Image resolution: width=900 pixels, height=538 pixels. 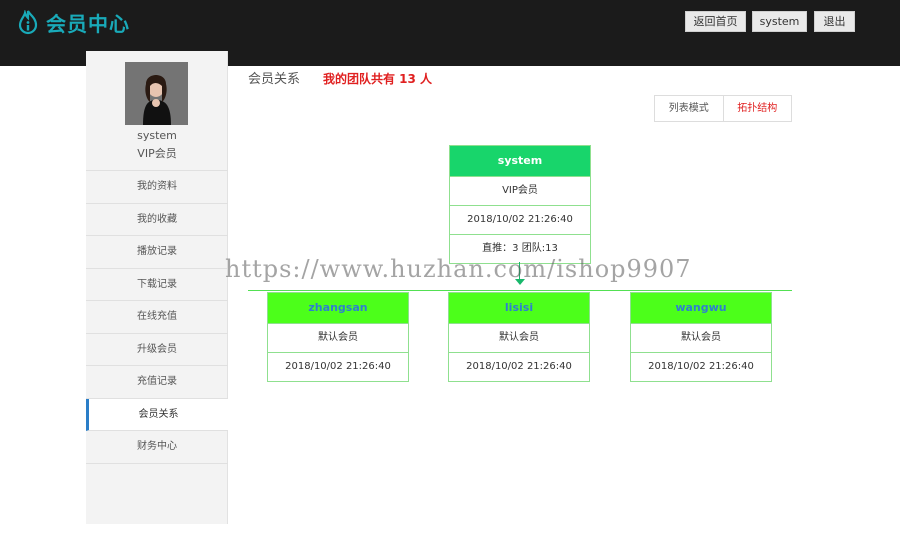 I want to click on child-member-card: zhangsan 默认会员 2018/10/02 21:26:40, so click(x=338, y=337).